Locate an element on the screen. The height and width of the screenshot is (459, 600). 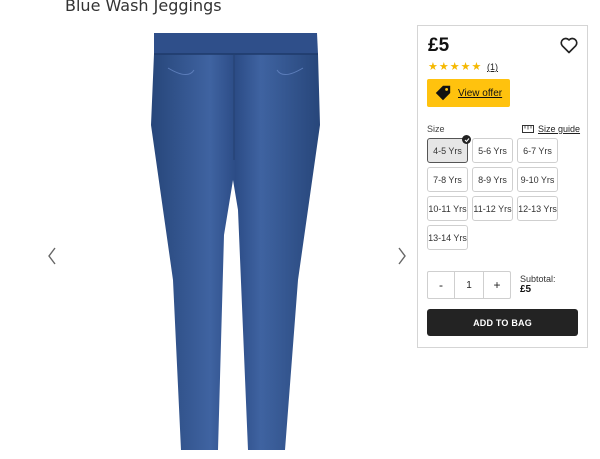
size-option-label: 5-6 Yrs is located at coordinates (492, 150).